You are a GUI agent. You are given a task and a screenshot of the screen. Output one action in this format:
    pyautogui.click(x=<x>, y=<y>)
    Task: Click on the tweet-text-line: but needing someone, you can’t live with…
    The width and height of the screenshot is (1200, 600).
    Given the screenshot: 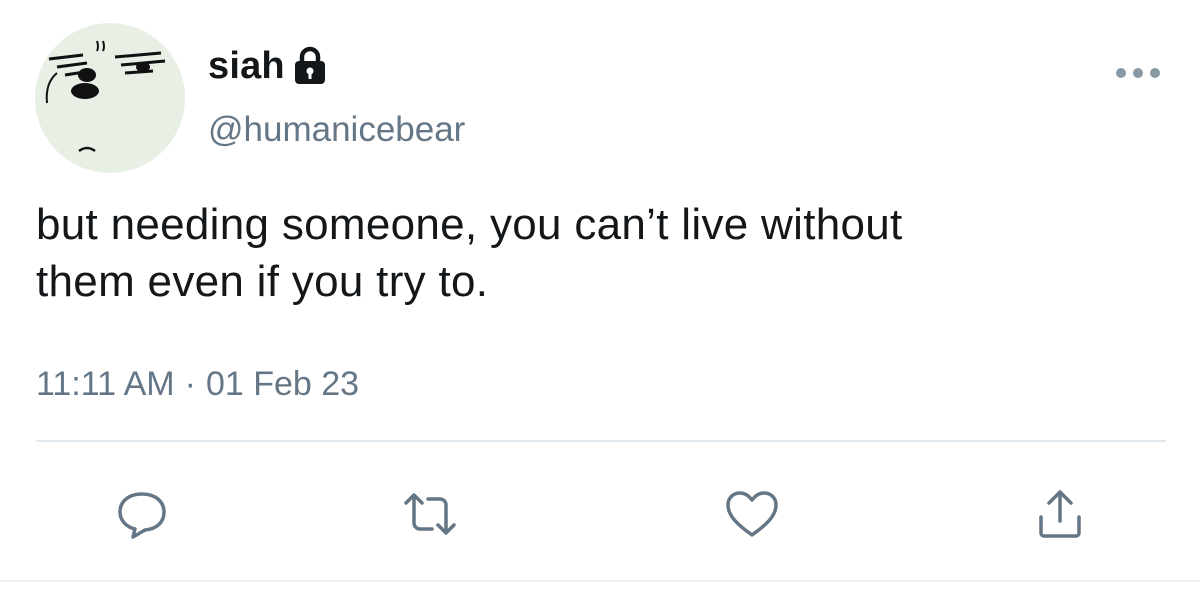 What is the action you would take?
    pyautogui.click(x=469, y=224)
    